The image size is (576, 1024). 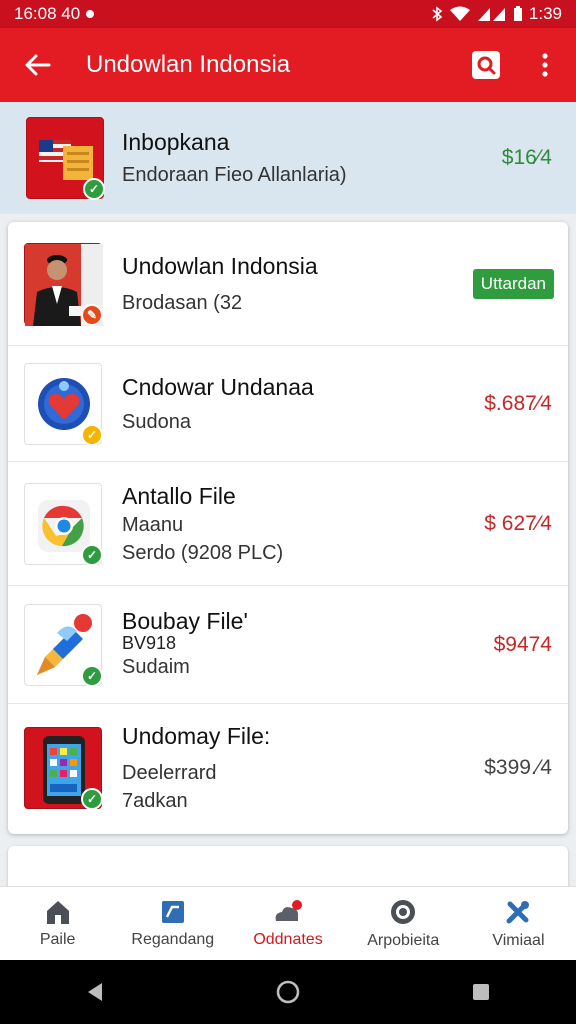 I want to click on featured-name: Inbopkana, so click(x=176, y=142).